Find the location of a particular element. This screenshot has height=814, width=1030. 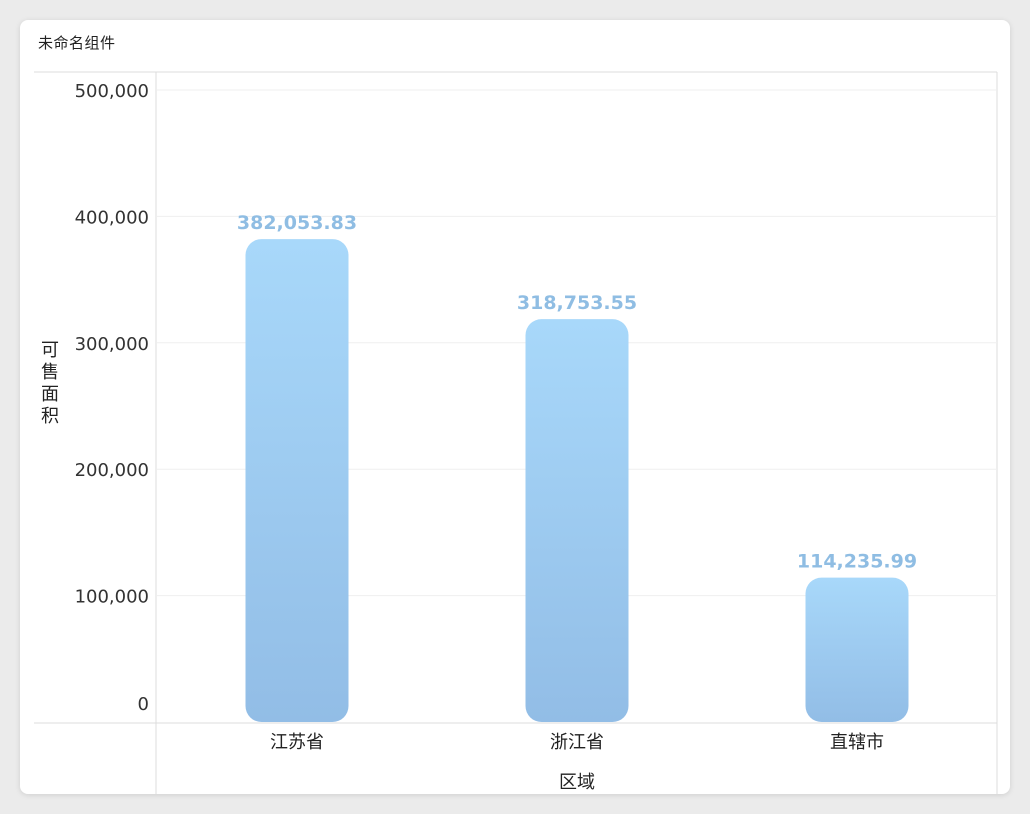

y-tick-label: 500,000 is located at coordinates (112, 91).